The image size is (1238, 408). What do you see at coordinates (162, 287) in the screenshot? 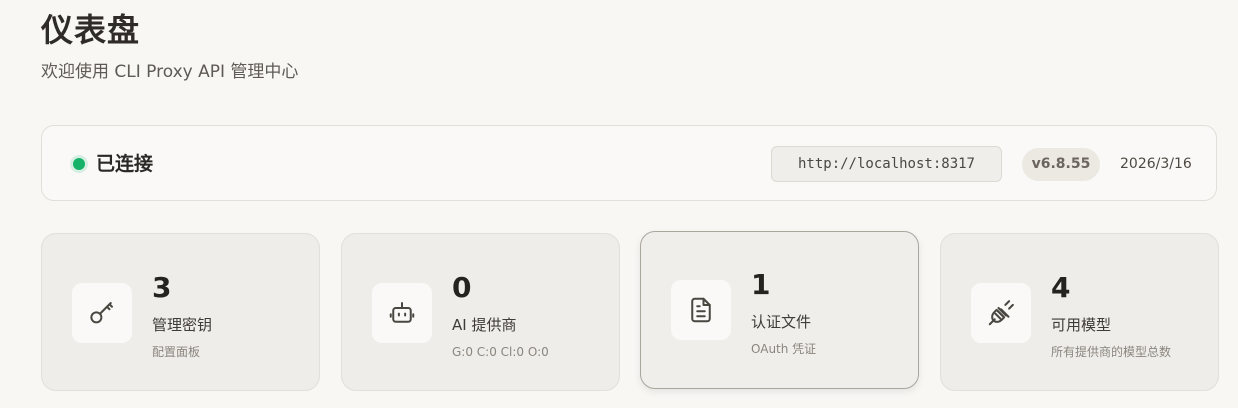
I see `stat-value: 3` at bounding box center [162, 287].